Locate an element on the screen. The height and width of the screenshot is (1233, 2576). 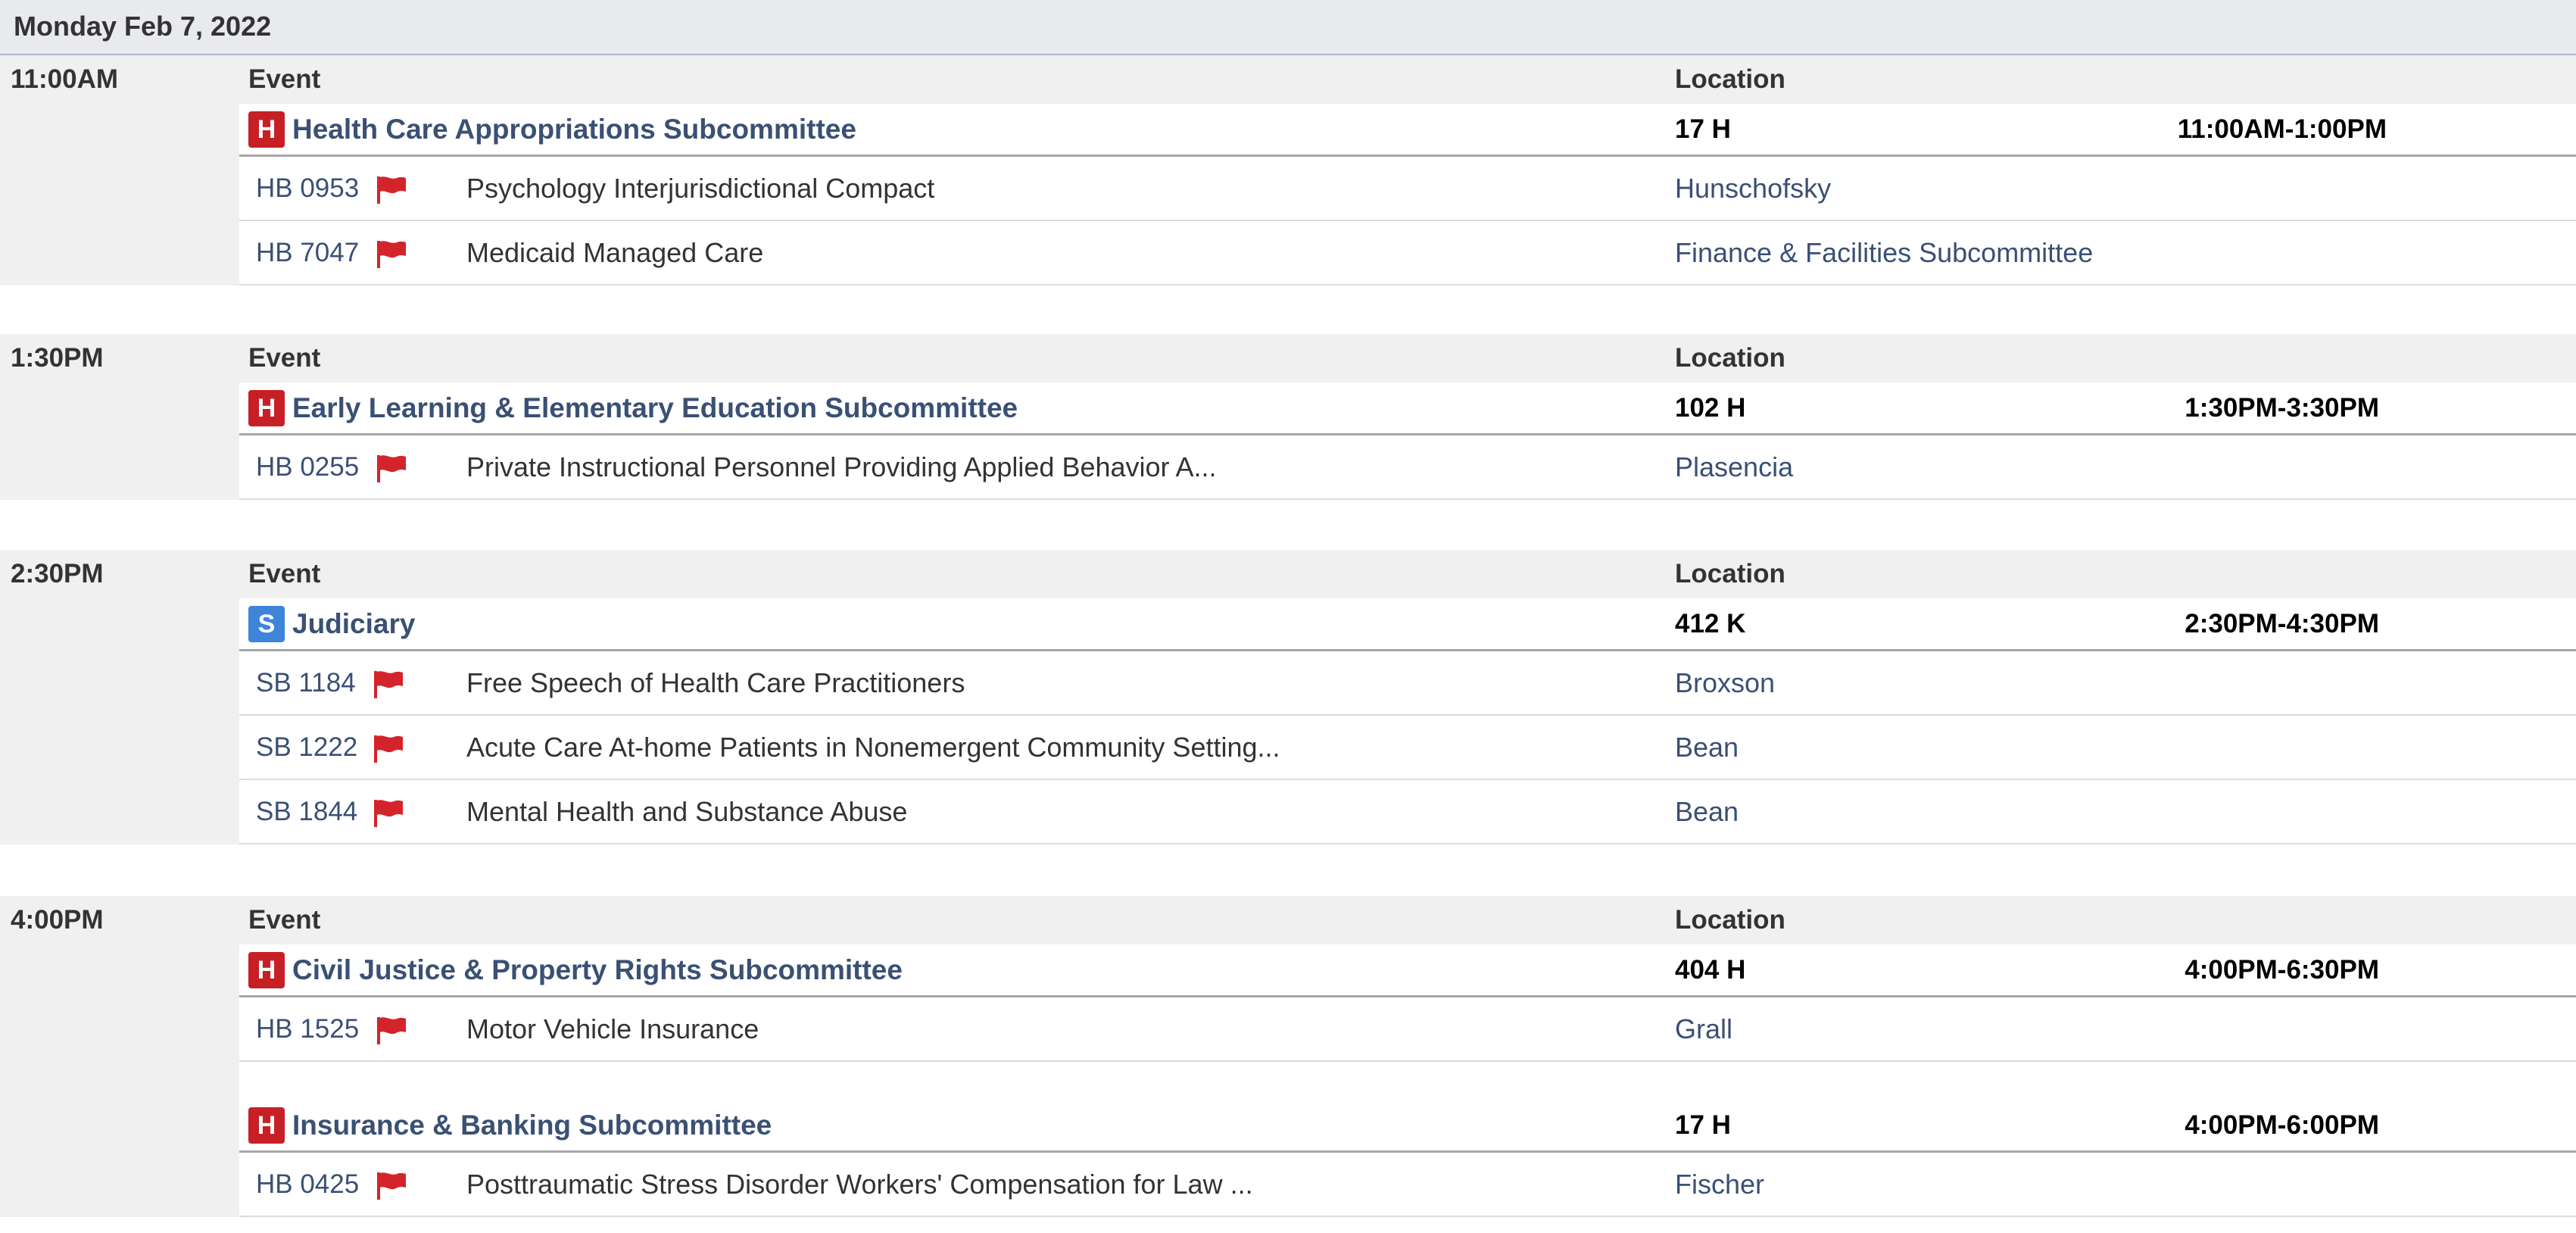
slot-time: 2:30PM is located at coordinates (57, 573).